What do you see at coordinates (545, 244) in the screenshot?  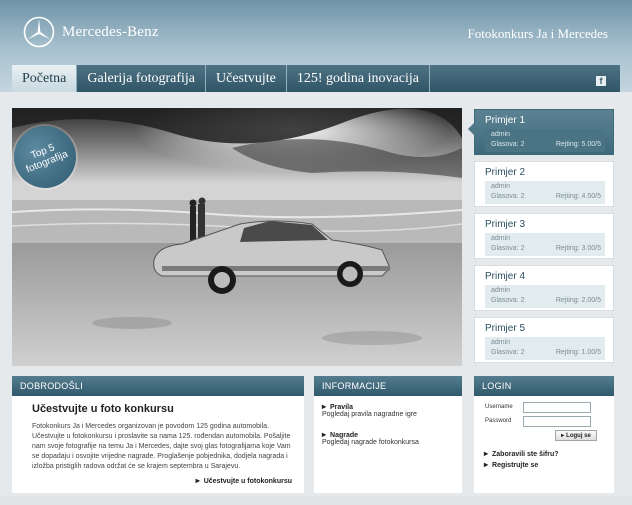 I see `example-meta: admin Glasova: 2 Rejting: 3.00/5` at bounding box center [545, 244].